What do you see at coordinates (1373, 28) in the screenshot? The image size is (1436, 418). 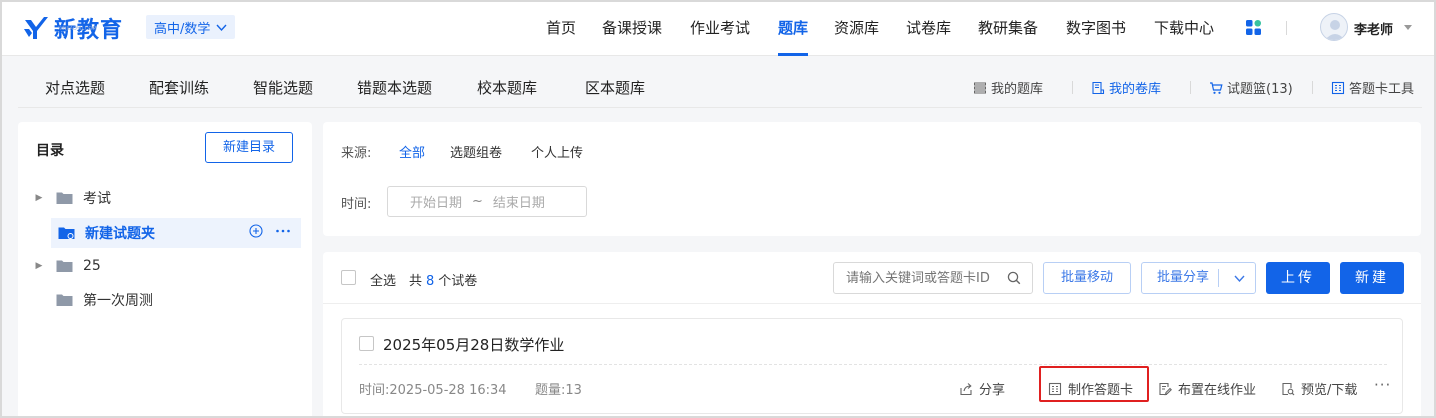 I see `user-name: 李老师` at bounding box center [1373, 28].